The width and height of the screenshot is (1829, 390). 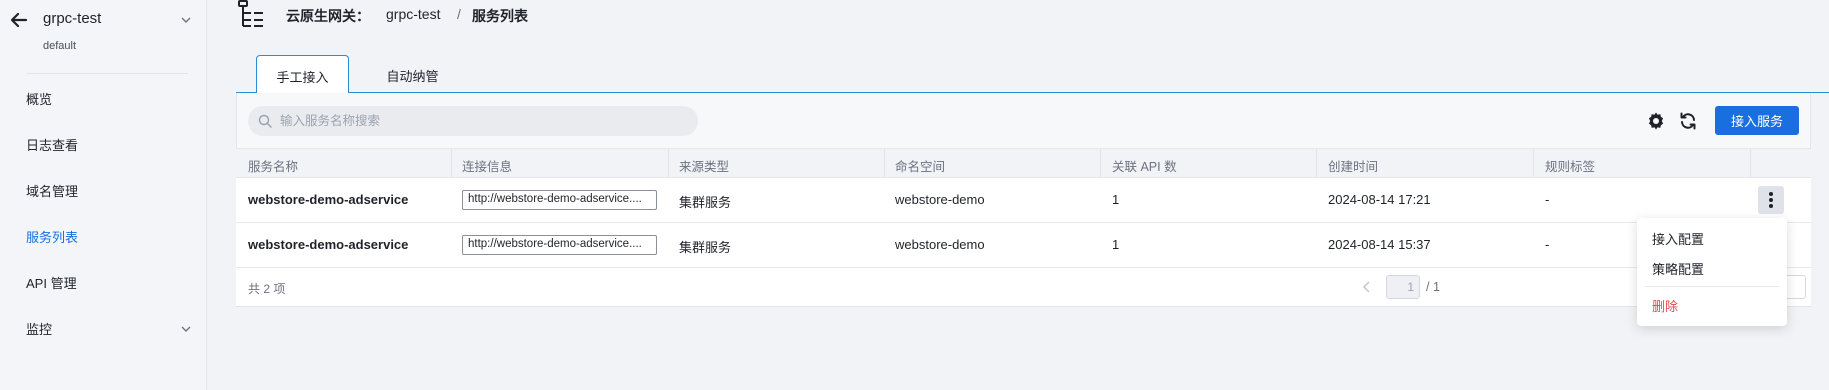 What do you see at coordinates (273, 167) in the screenshot?
I see `column-header: 服务名称` at bounding box center [273, 167].